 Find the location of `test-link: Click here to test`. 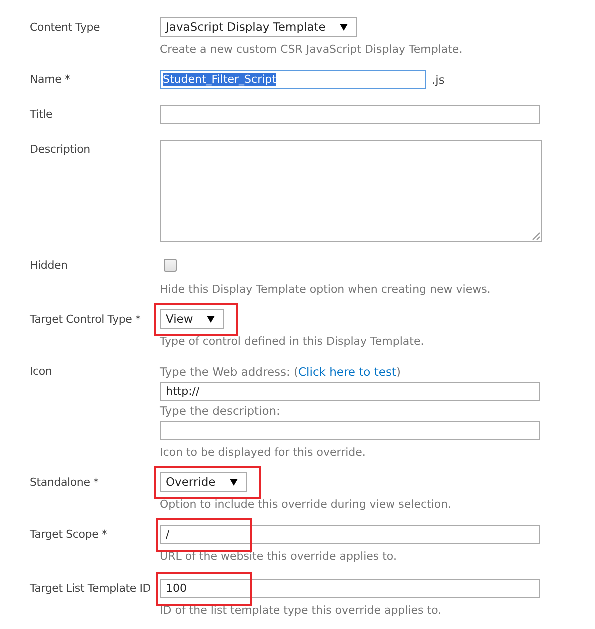

test-link: Click here to test is located at coordinates (347, 372).